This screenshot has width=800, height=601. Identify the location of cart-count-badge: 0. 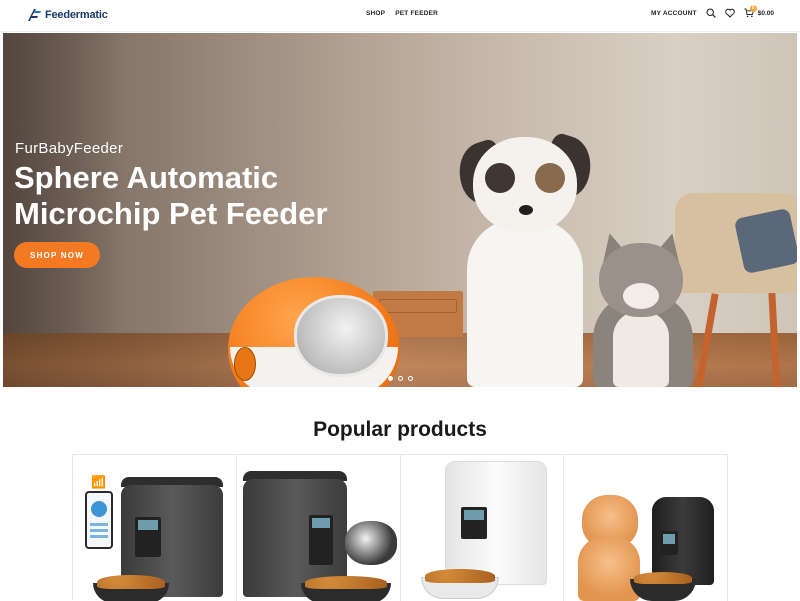
(753, 8).